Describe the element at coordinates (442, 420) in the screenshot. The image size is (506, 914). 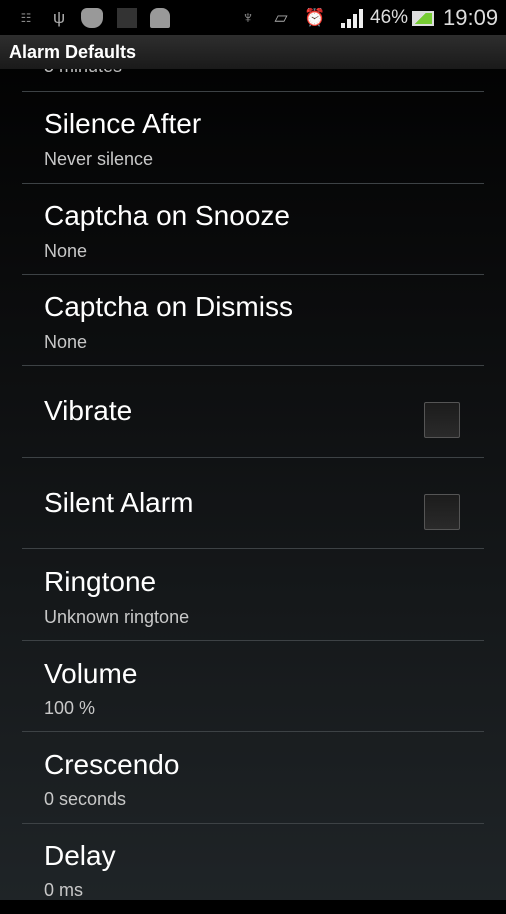
I see `vibrate-checkbox` at that location.